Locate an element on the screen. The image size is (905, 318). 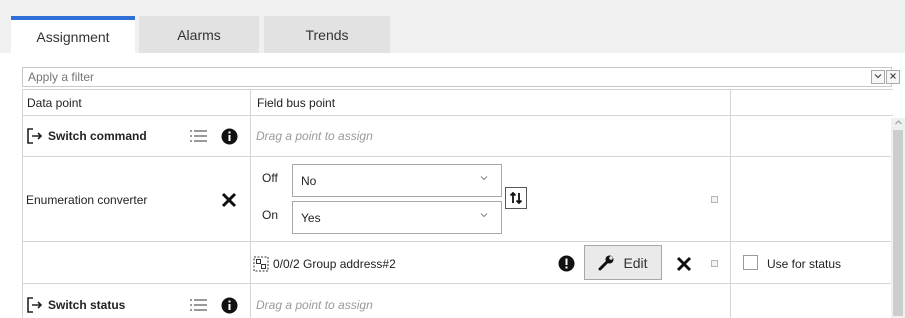
off-value-select: No is located at coordinates (397, 180).